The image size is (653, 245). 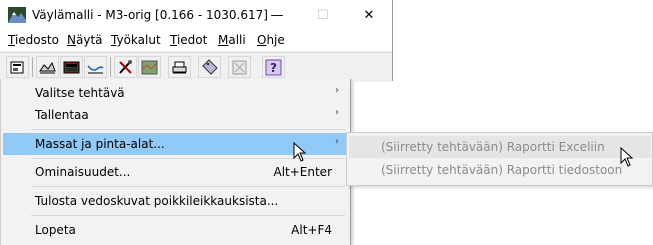 I want to click on close-button: ✕, so click(x=369, y=15).